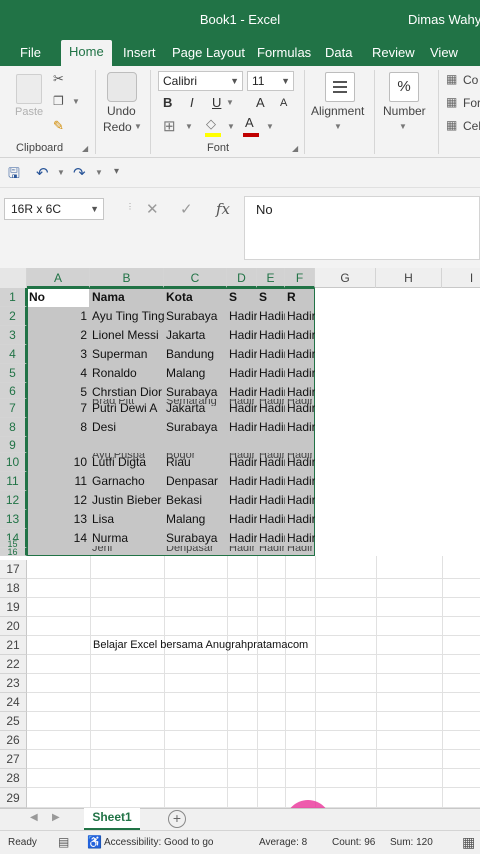 The height and width of the screenshot is (854, 480). What do you see at coordinates (128, 297) in the screenshot?
I see `header-cell: Nama` at bounding box center [128, 297].